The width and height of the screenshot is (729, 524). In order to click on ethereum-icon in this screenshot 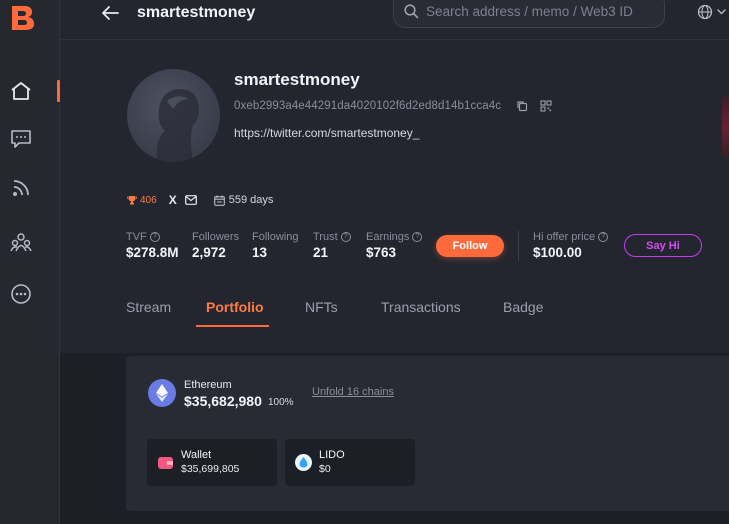, I will do `click(162, 393)`.